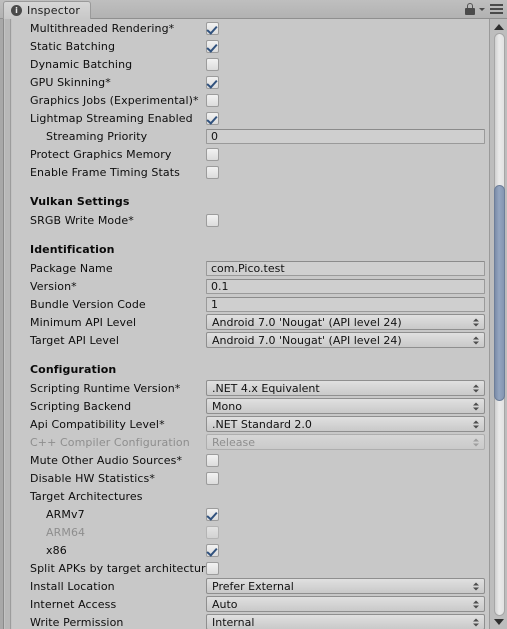  Describe the element at coordinates (499, 26) in the screenshot. I see `scroll-up-button` at that location.